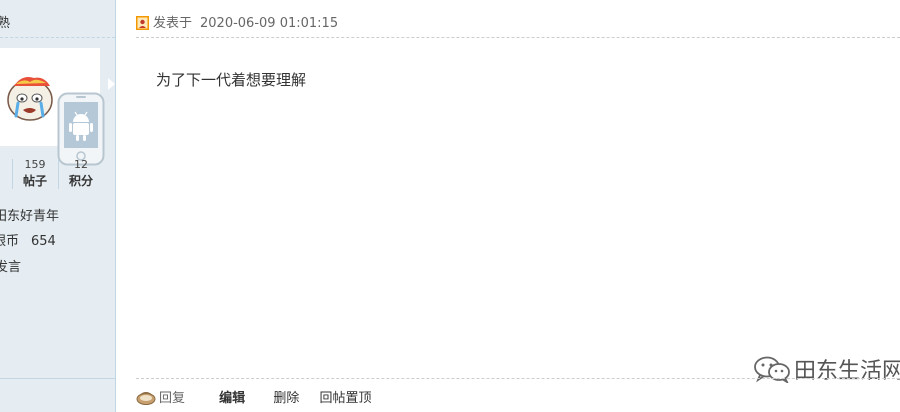 The height and width of the screenshot is (412, 900). Describe the element at coordinates (57, 378) in the screenshot. I see `sidebar-bottom-divider` at that location.